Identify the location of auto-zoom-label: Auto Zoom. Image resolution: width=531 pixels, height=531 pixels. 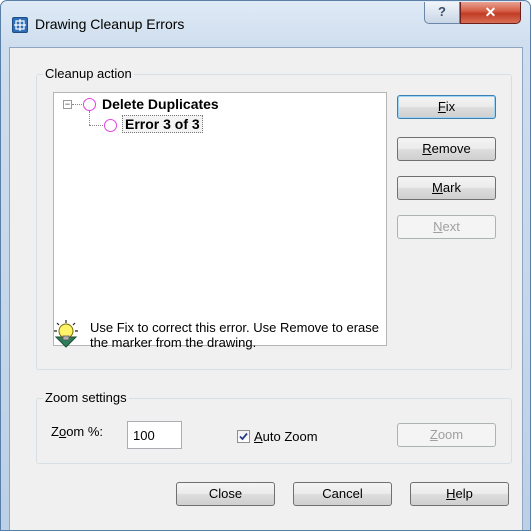
(286, 436).